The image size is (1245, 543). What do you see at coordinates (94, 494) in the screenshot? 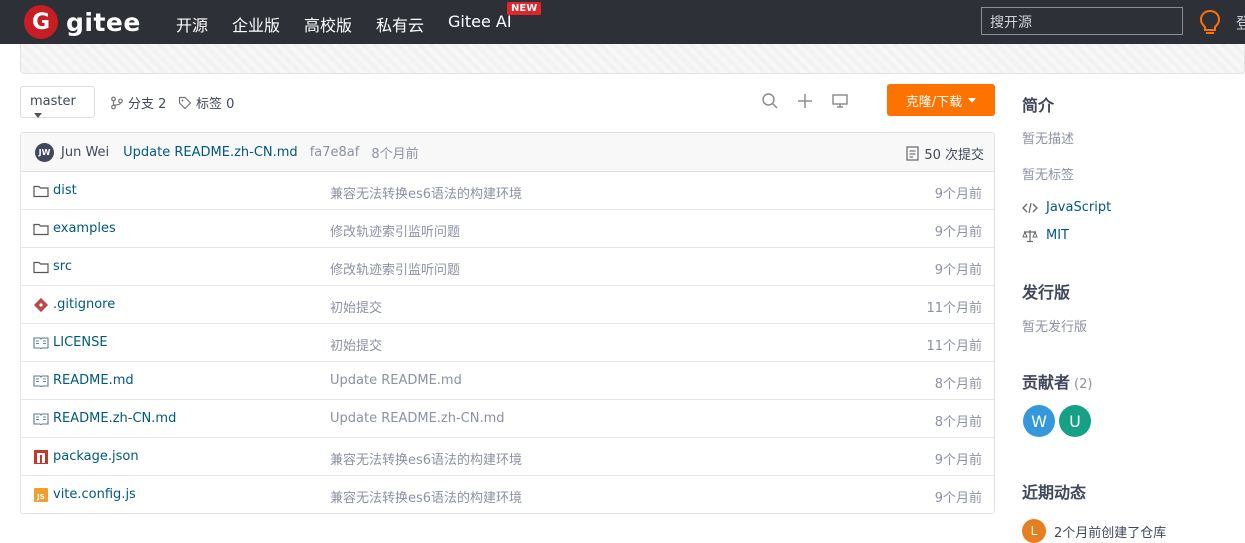
I see `file-name-link: vite.config.js` at bounding box center [94, 494].